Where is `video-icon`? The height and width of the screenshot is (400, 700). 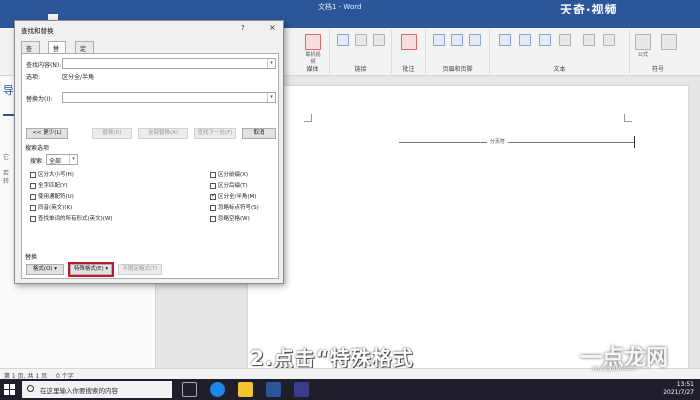
video-icon is located at coordinates (313, 42).